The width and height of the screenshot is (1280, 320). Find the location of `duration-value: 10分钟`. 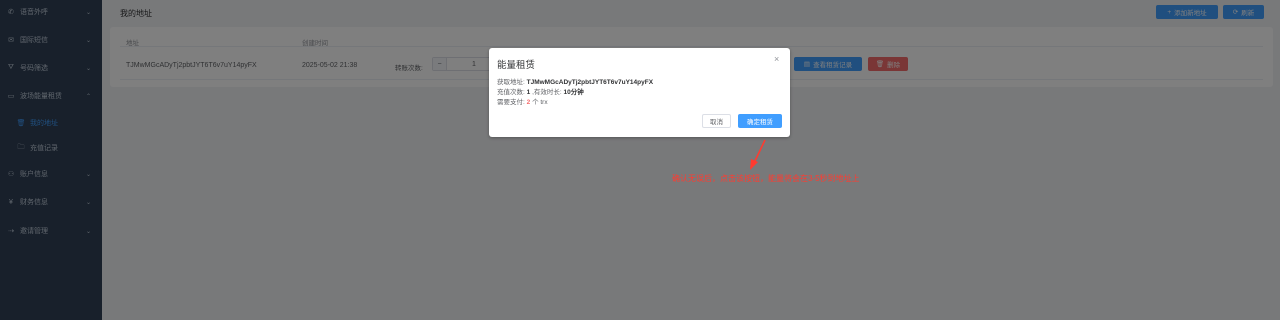

duration-value: 10分钟 is located at coordinates (573, 92).